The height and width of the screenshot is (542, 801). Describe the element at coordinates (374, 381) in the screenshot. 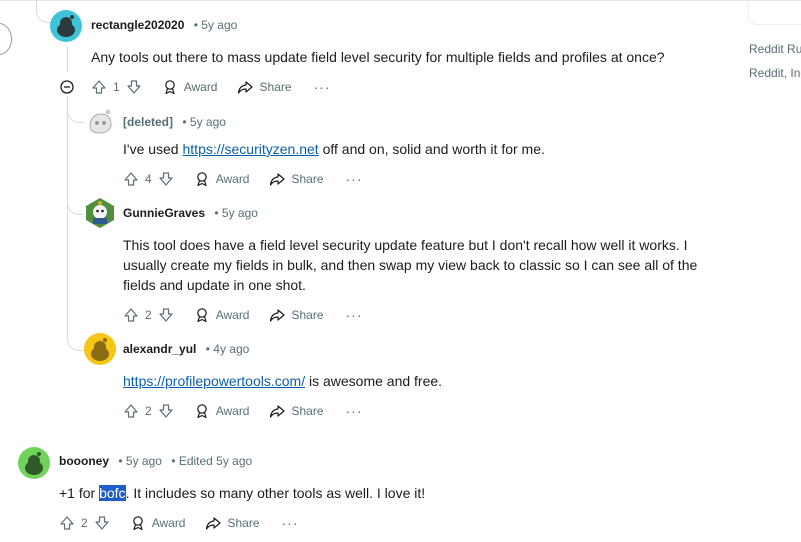

I see `body-text: is awesome and free.` at that location.